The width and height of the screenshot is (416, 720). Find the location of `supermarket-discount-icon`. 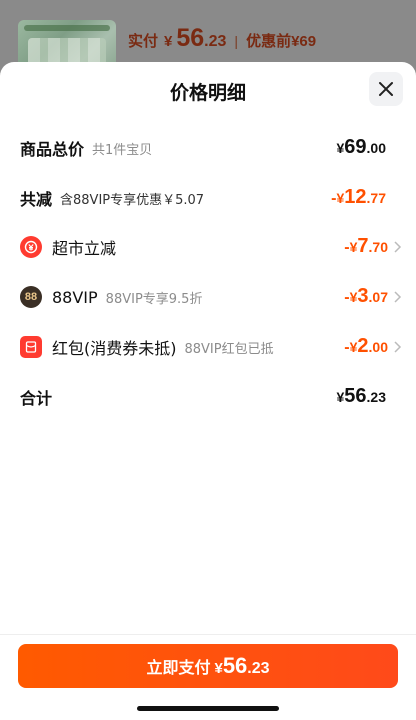

supermarket-discount-icon is located at coordinates (31, 247).